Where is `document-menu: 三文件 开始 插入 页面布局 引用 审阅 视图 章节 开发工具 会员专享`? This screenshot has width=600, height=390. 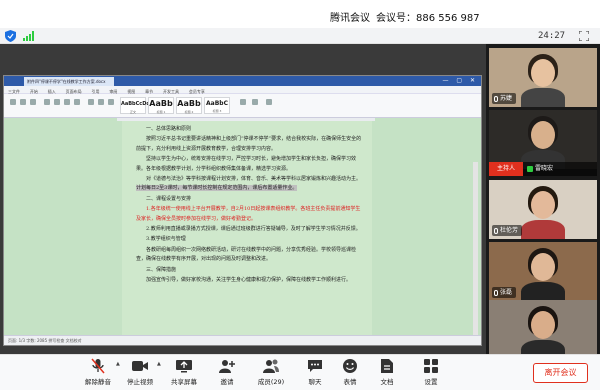
document-menu: 三文件 开始 插入 页面布局 引用 审阅 视图 章节 开发工具 会员专享 is located at coordinates (242, 90).